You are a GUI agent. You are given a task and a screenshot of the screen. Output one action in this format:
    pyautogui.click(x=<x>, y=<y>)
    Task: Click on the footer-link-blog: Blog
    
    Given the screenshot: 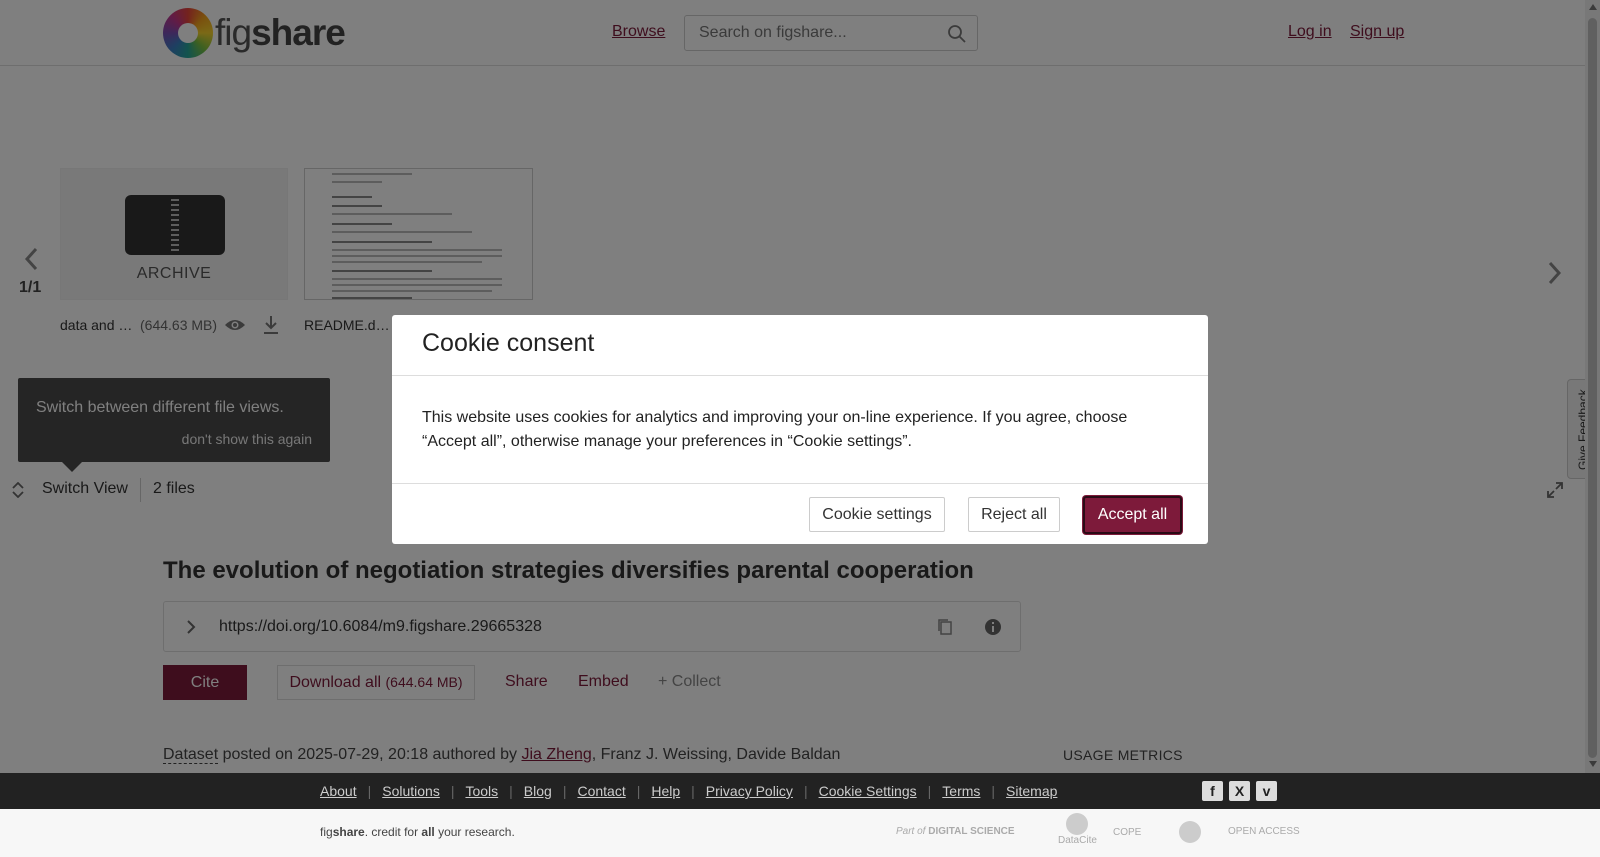 What is the action you would take?
    pyautogui.click(x=538, y=791)
    